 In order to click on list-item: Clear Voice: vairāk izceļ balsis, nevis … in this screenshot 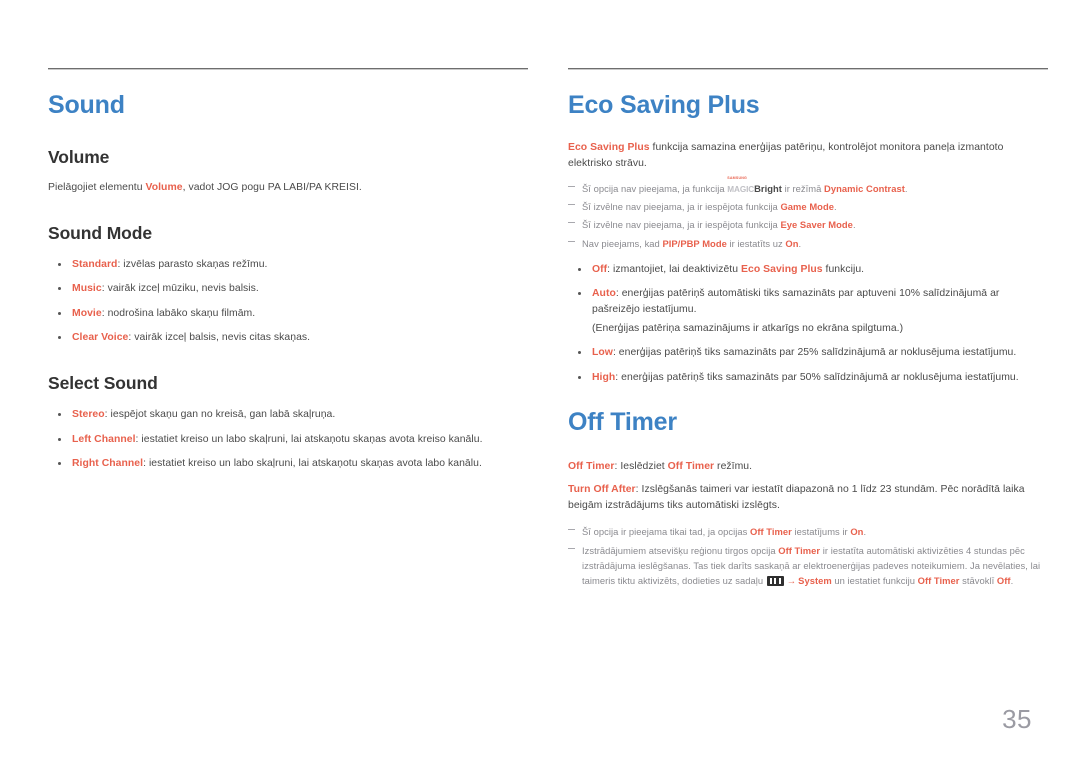, I will do `click(288, 338)`.